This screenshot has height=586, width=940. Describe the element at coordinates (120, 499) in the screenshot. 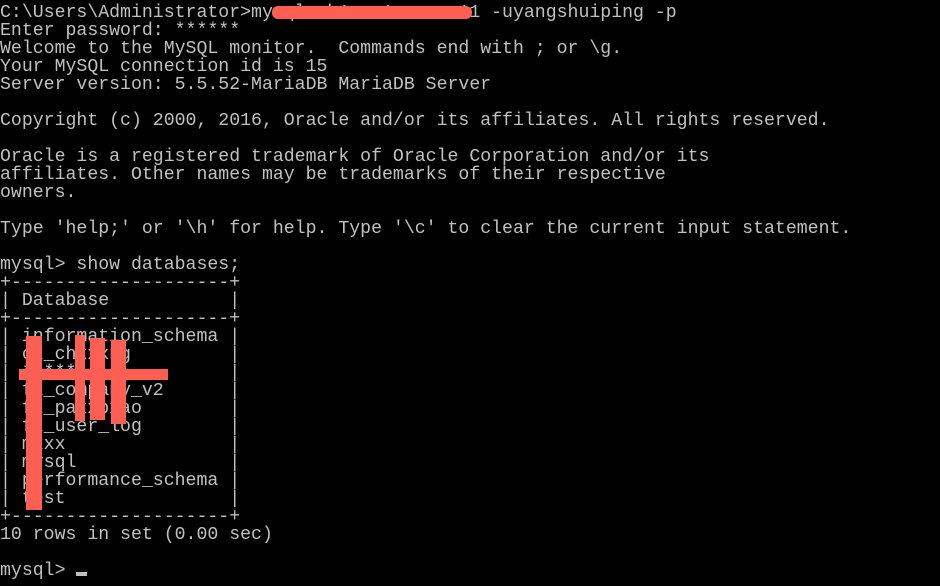

I see `table-row: | test |` at that location.